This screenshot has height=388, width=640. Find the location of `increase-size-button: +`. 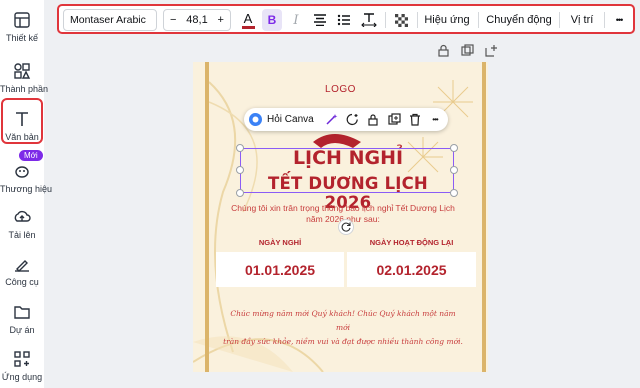

increase-size-button: + is located at coordinates (221, 20).